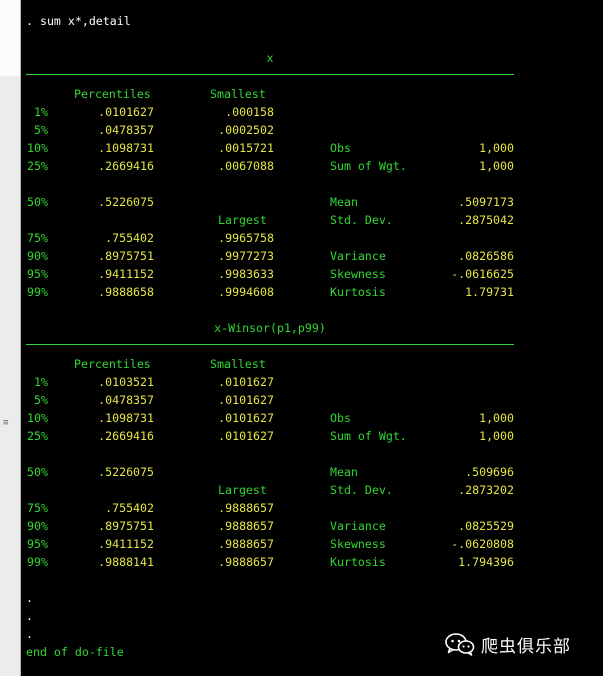 This screenshot has height=676, width=603. Describe the element at coordinates (246, 130) in the screenshot. I see `smallest-value: .0002502` at that location.